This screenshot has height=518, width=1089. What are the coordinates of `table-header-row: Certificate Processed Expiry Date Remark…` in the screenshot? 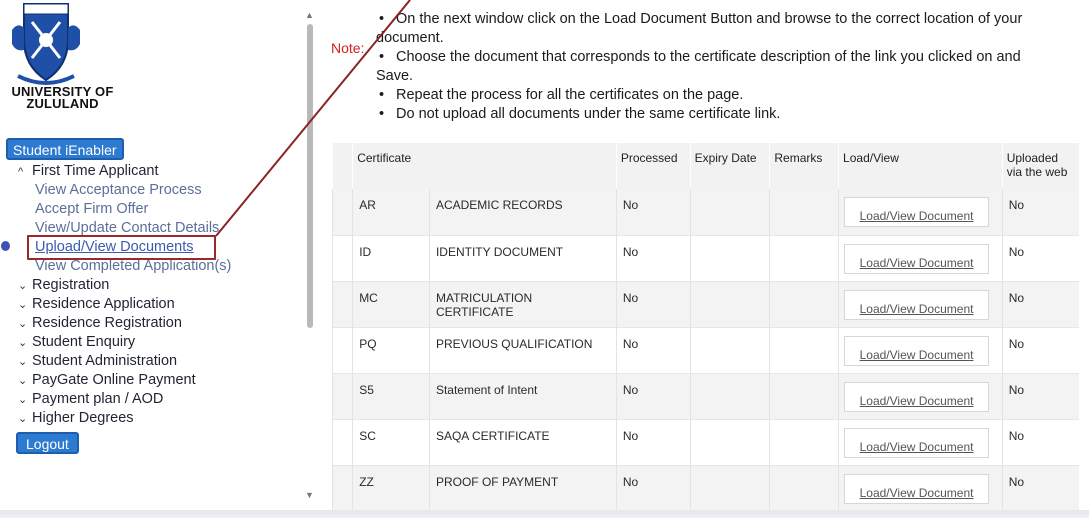 It's located at (705, 166).